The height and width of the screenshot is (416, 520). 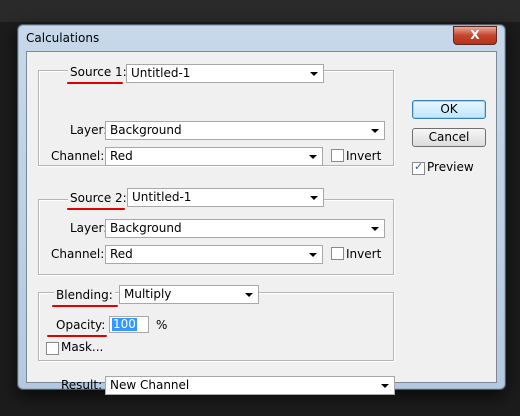 I want to click on opacity-label: Opacity:, so click(x=81, y=325).